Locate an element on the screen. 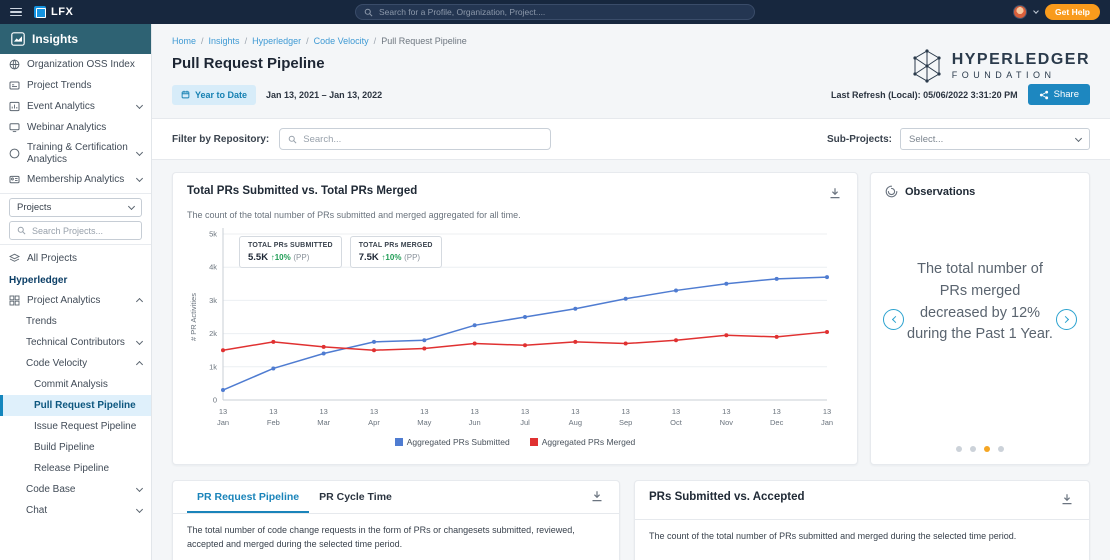  svg-text: Jan is located at coordinates (827, 422).